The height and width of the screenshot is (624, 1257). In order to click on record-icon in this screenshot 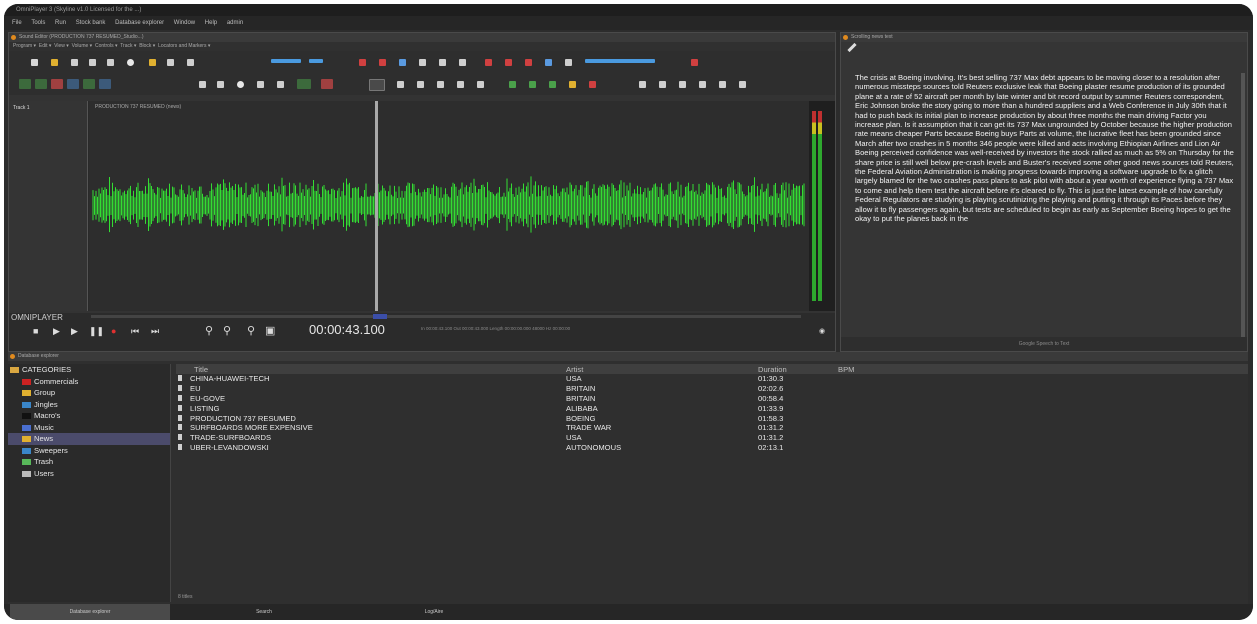, I will do `click(152, 62)`.